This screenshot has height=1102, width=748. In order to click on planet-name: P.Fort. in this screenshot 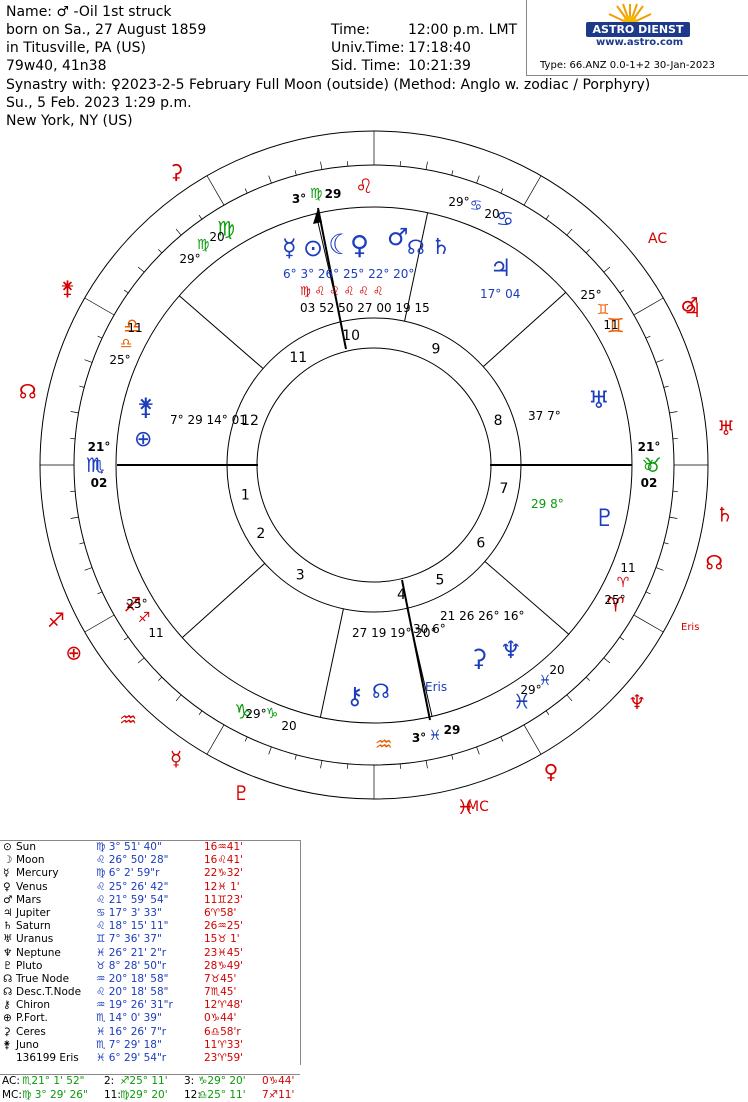, I will do `click(32, 1018)`.